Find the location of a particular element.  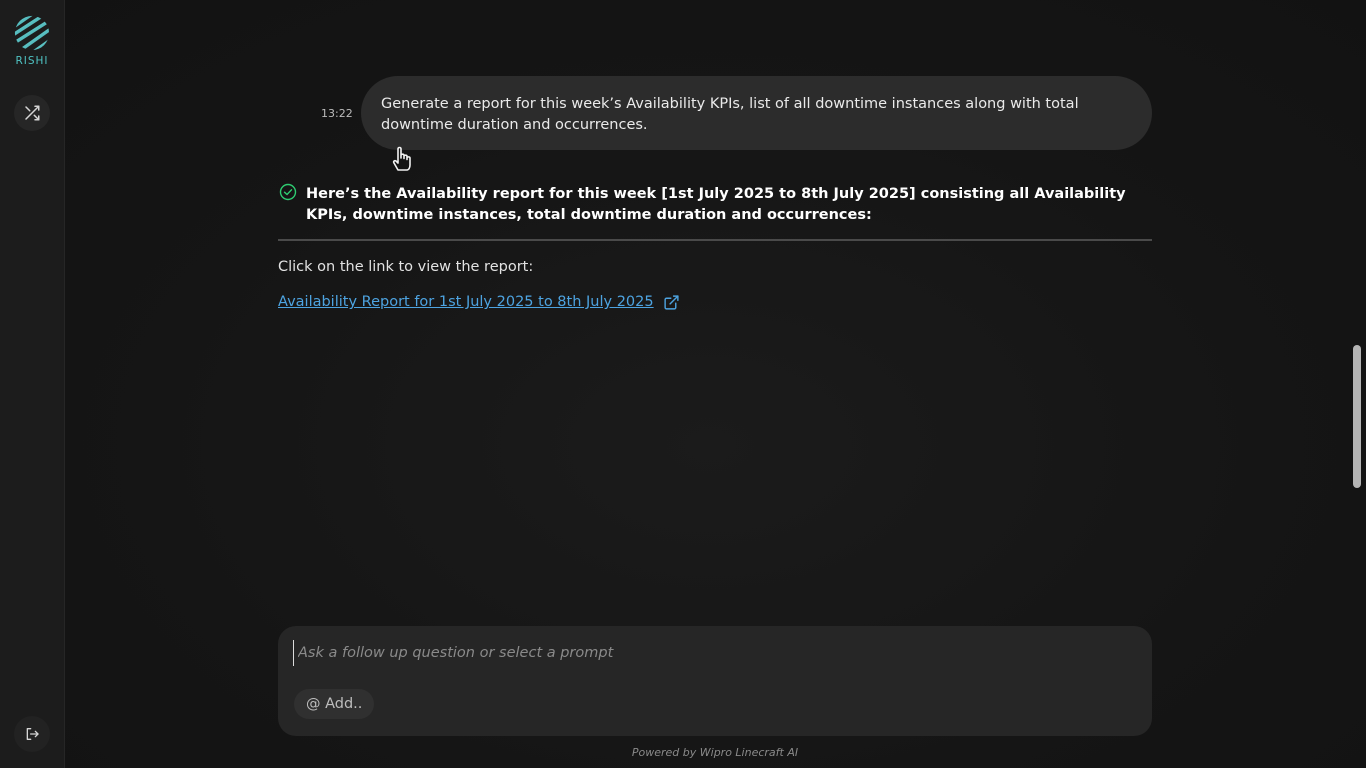

follow-up-input is located at coordinates (716, 653).